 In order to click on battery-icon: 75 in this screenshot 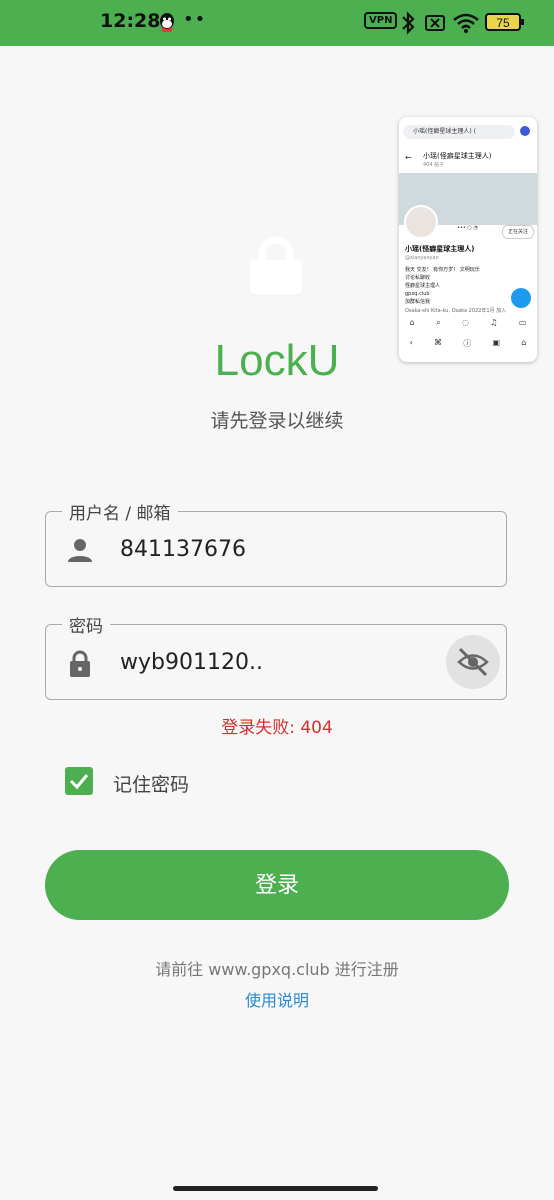, I will do `click(504, 22)`.